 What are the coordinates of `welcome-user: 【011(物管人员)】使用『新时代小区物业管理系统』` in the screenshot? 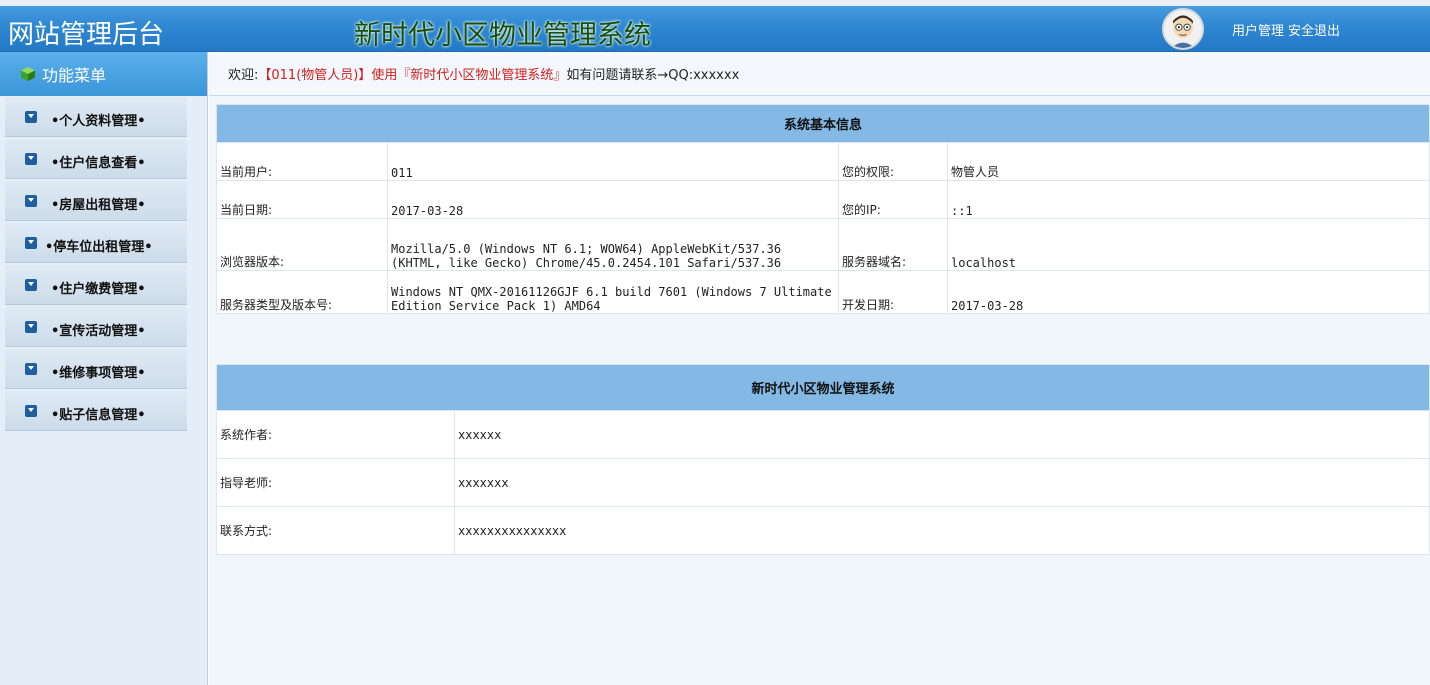 It's located at (412, 75).